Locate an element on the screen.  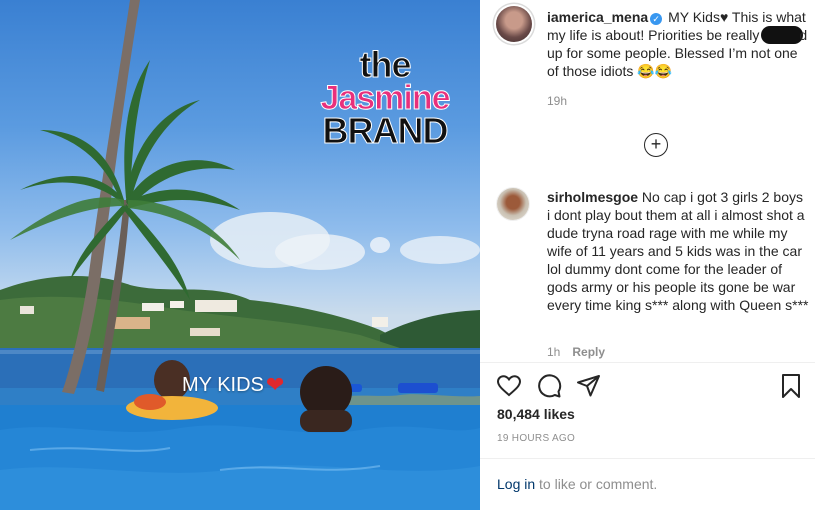
reply-button: Reply is located at coordinates (588, 352).